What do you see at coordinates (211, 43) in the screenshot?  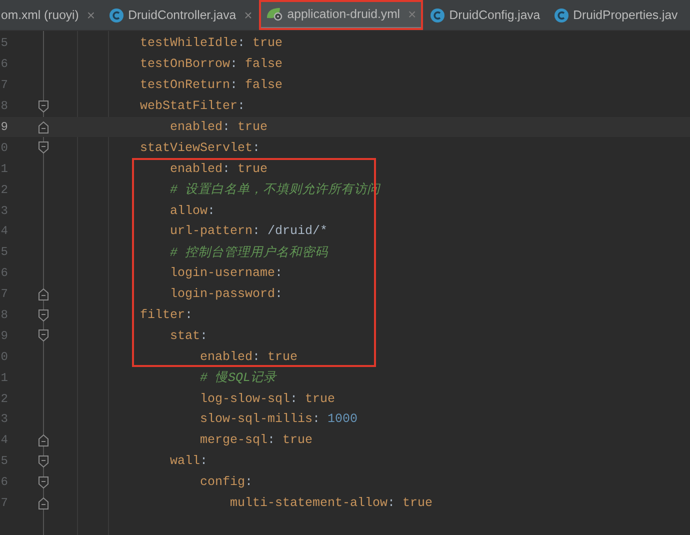 I see `code-line: testWhileIdle: true` at bounding box center [211, 43].